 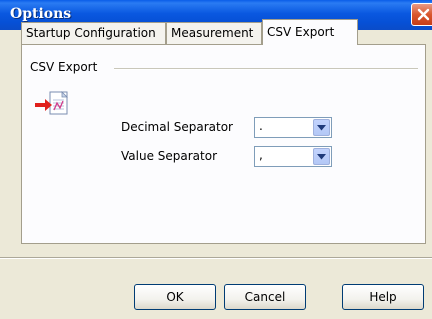 I want to click on tab-startup-configuration: Startup Configuration, so click(x=93, y=33).